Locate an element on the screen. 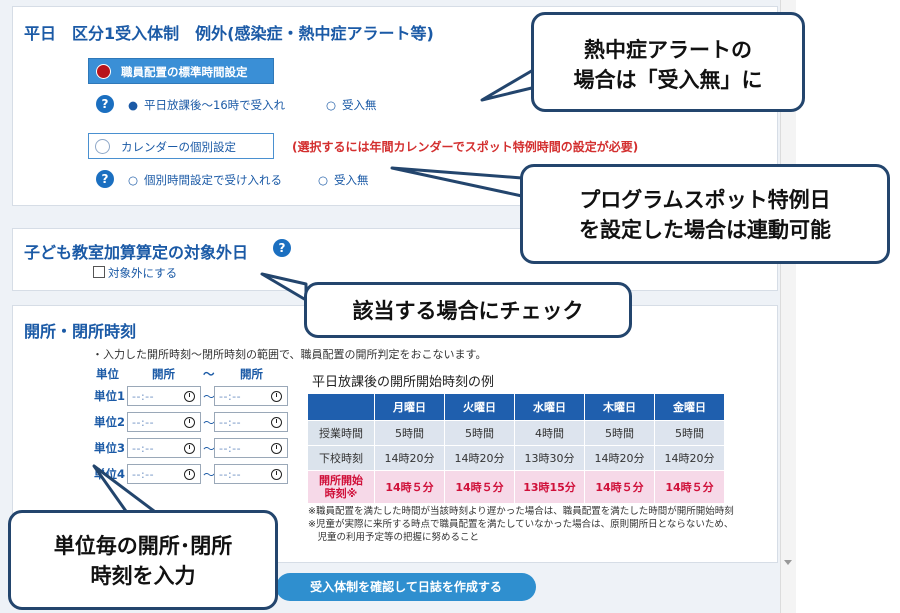 This screenshot has width=900, height=613. hours-note: ・入力した開所時刻〜閉所時刻の範囲で、職員配置の開所判定をおこないます。 is located at coordinates (289, 354).